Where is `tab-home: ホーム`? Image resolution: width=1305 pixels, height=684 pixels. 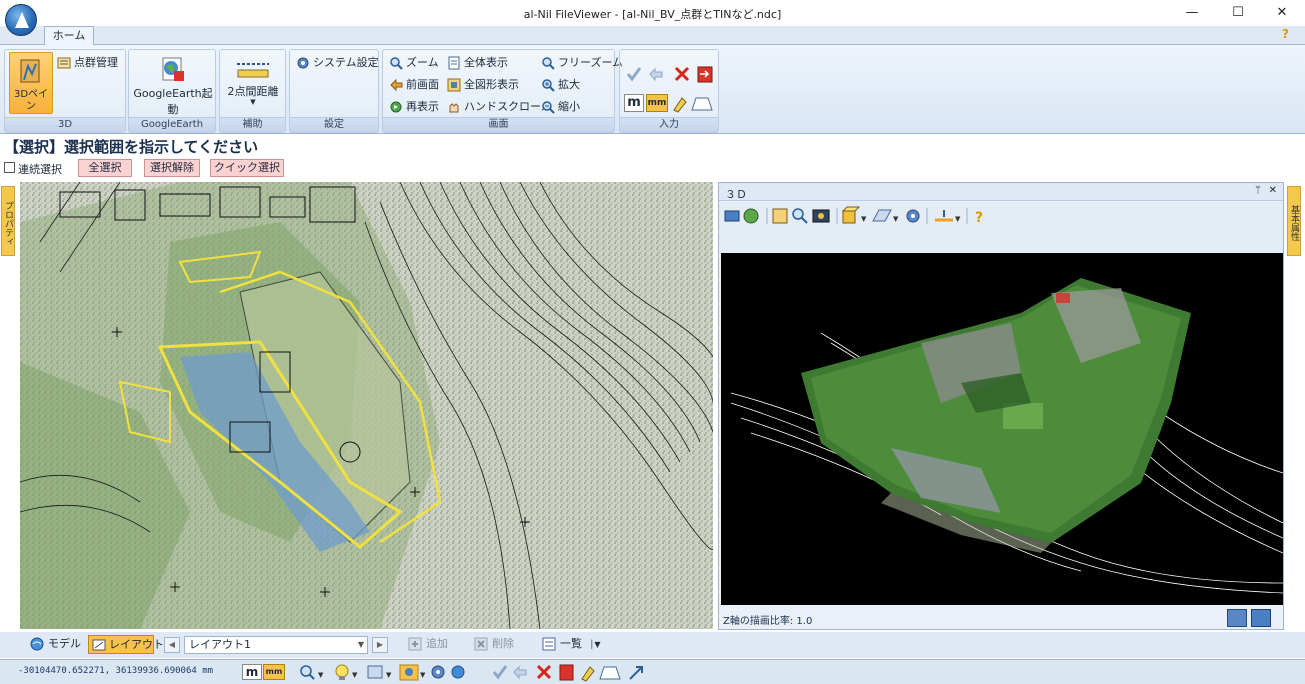
tab-home: ホーム is located at coordinates (69, 35).